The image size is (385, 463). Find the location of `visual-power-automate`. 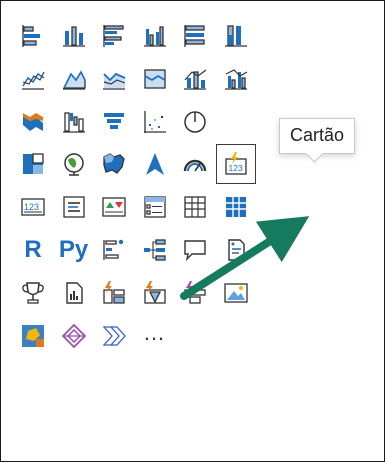

visual-power-automate is located at coordinates (155, 293).